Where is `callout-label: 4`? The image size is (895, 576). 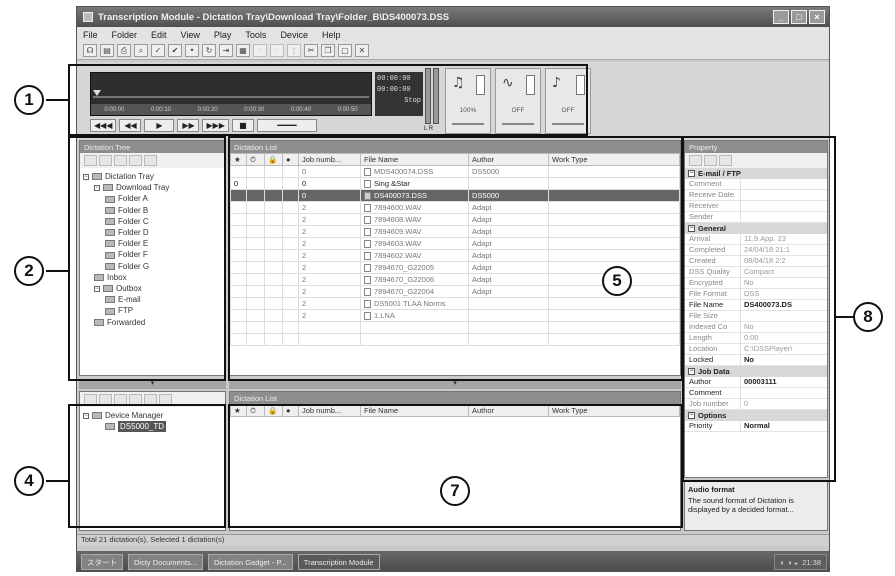 callout-label: 4 is located at coordinates (29, 480).